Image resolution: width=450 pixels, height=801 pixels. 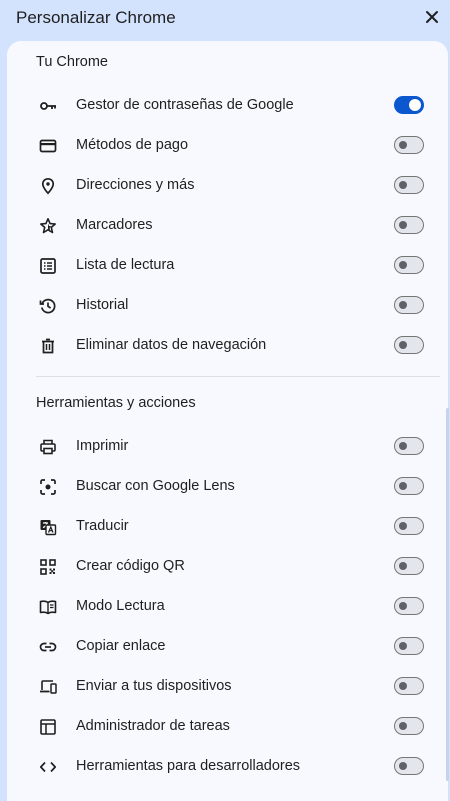 I want to click on location-pin-icon, so click(x=48, y=186).